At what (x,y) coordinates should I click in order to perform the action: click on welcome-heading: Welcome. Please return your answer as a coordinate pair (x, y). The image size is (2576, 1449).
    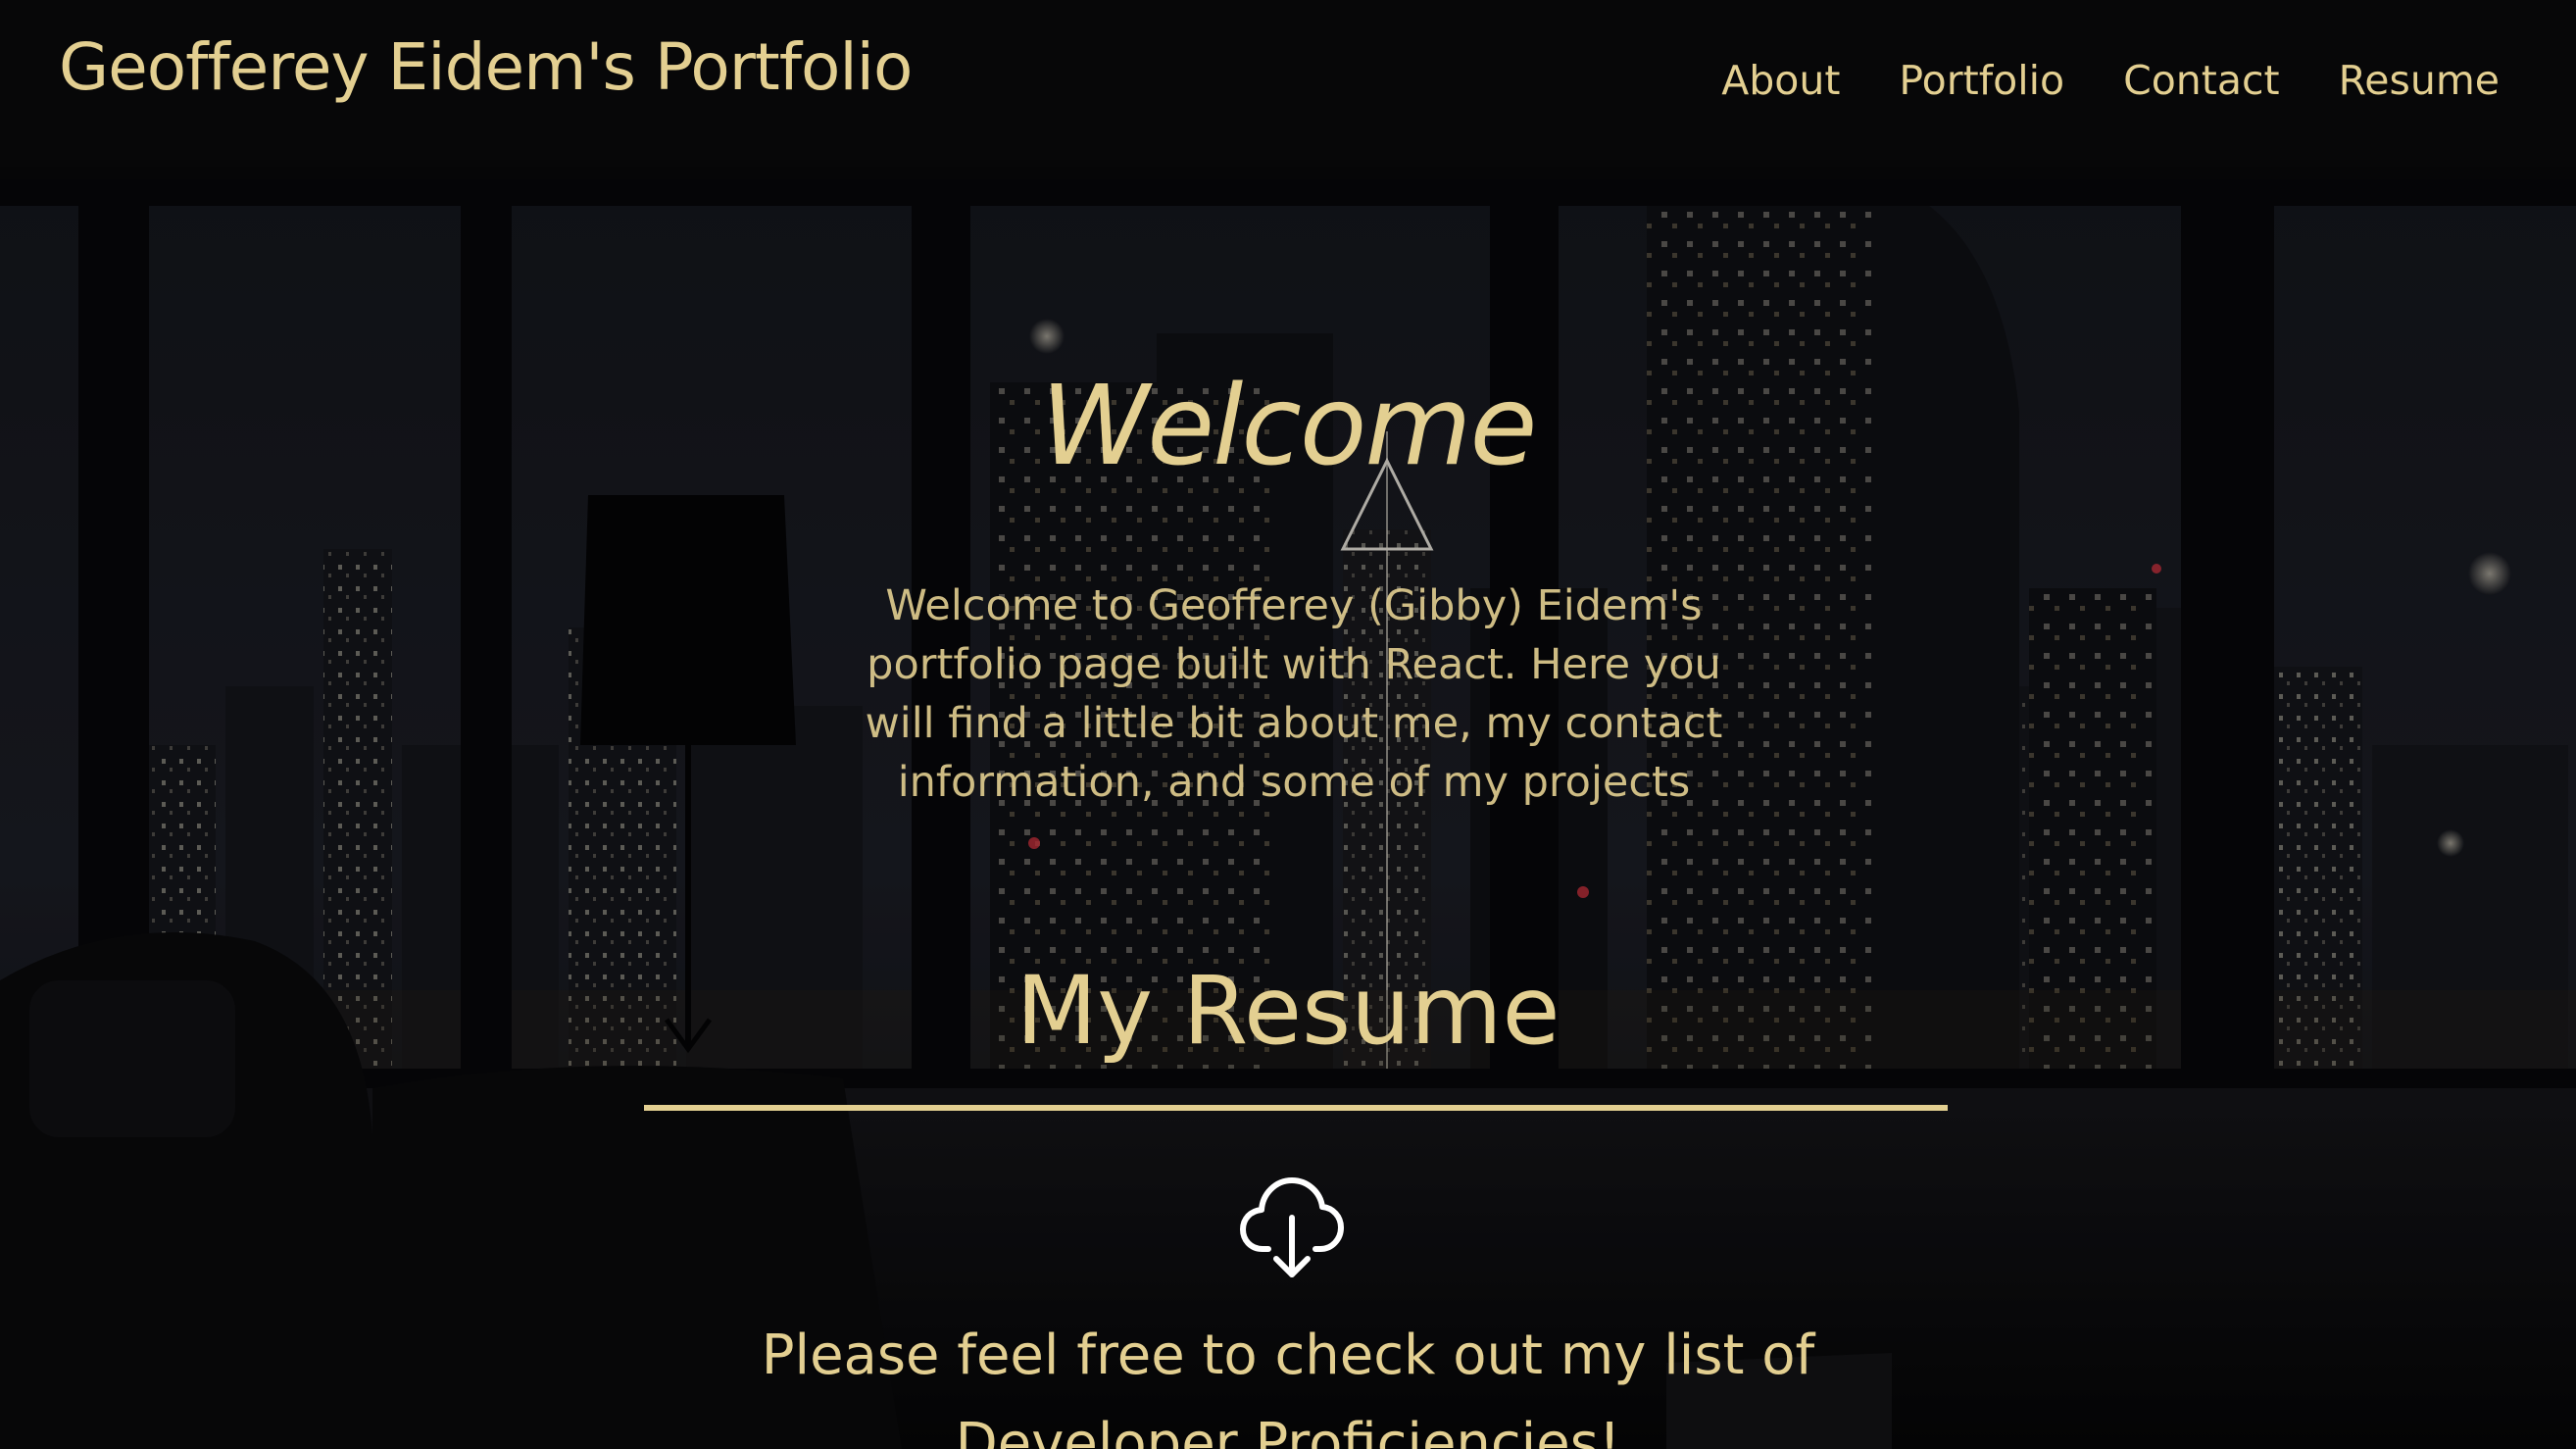
    Looking at the image, I should click on (1289, 426).